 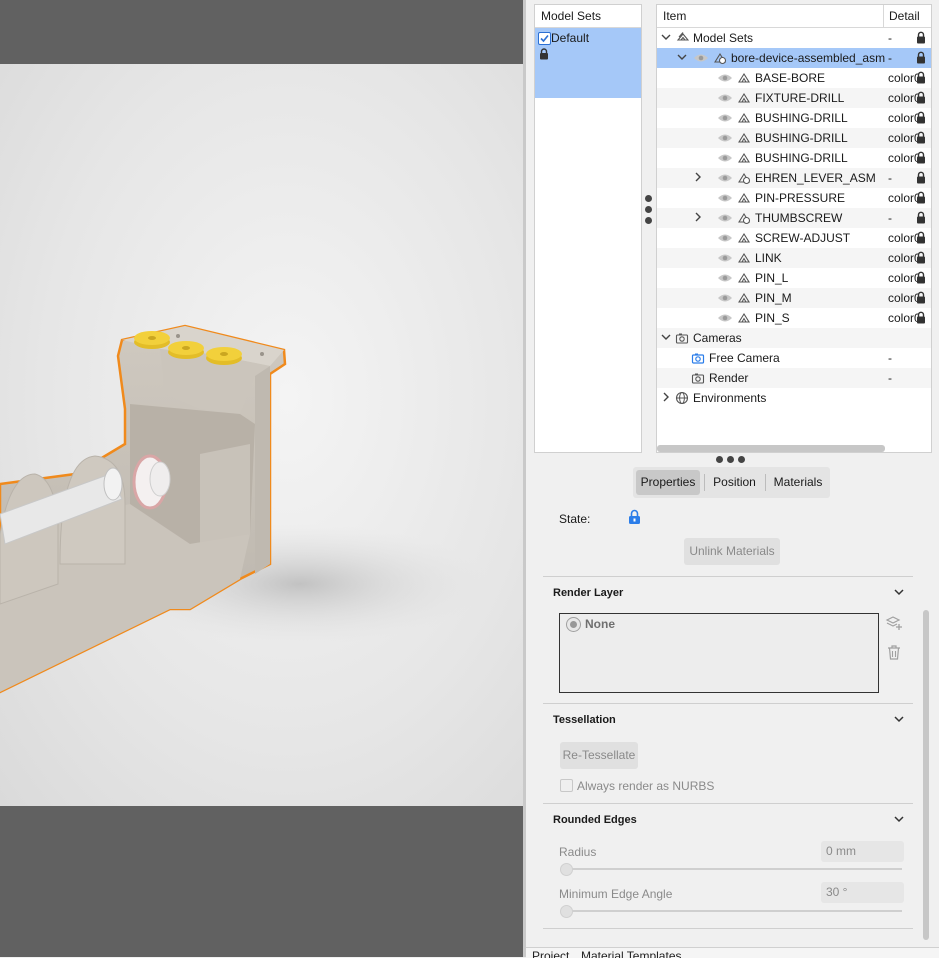 I want to click on state-label: State:, so click(x=575, y=519).